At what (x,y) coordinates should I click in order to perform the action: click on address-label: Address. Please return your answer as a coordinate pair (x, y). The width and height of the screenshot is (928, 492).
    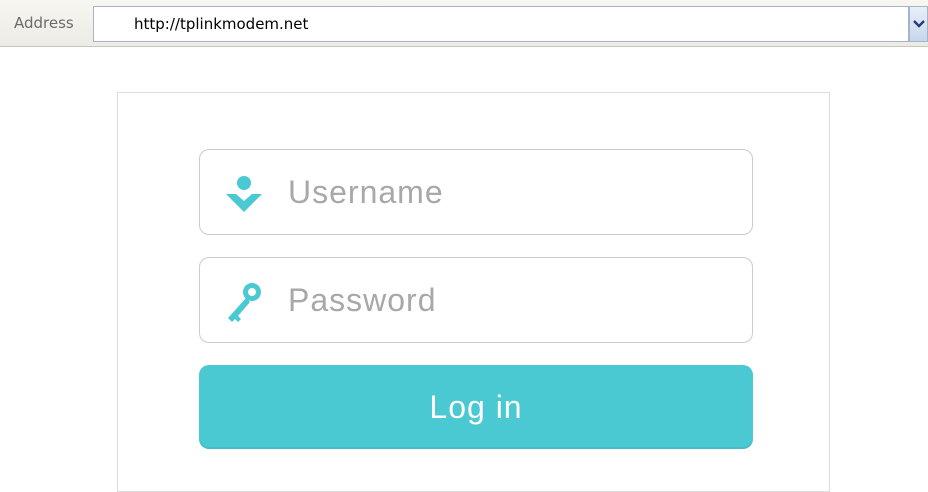
    Looking at the image, I should click on (44, 23).